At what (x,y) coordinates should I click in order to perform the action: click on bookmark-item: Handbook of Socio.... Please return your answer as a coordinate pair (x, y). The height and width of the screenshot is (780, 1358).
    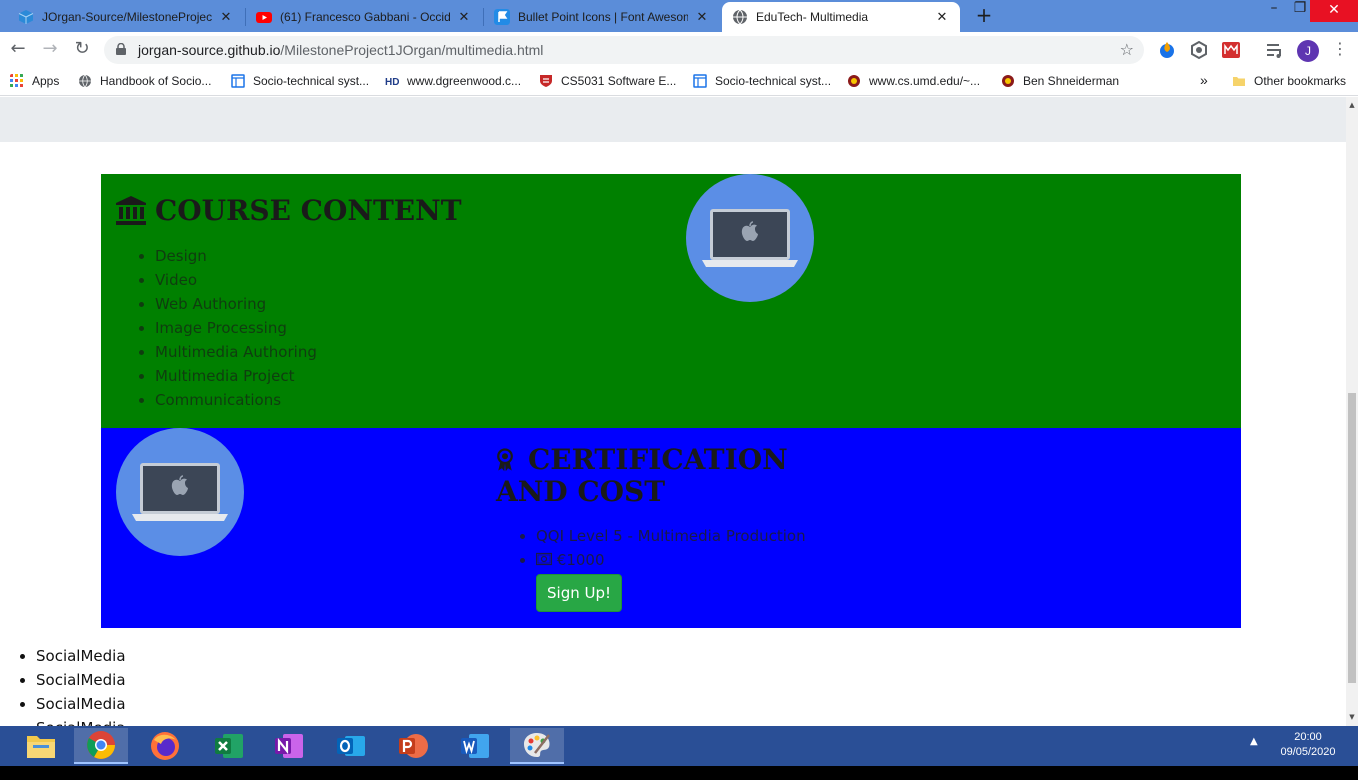
    Looking at the image, I should click on (144, 81).